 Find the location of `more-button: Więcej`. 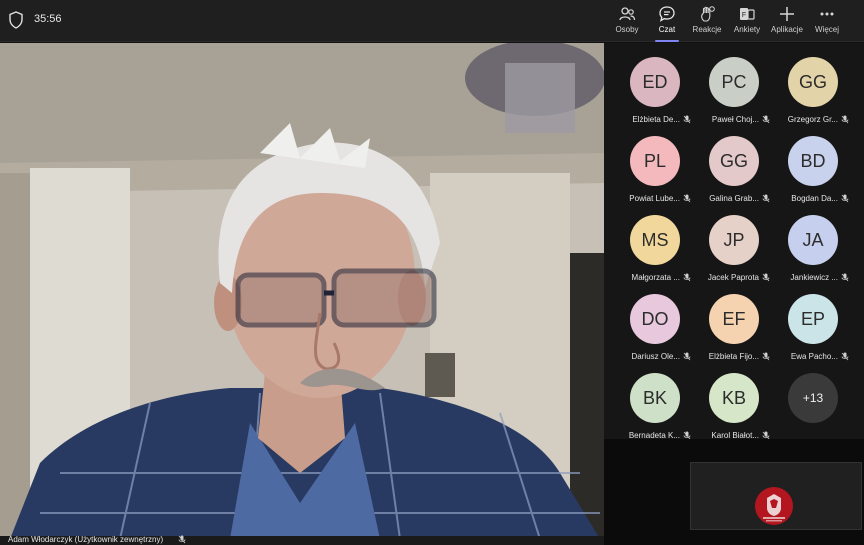

more-button: Więcej is located at coordinates (827, 21).